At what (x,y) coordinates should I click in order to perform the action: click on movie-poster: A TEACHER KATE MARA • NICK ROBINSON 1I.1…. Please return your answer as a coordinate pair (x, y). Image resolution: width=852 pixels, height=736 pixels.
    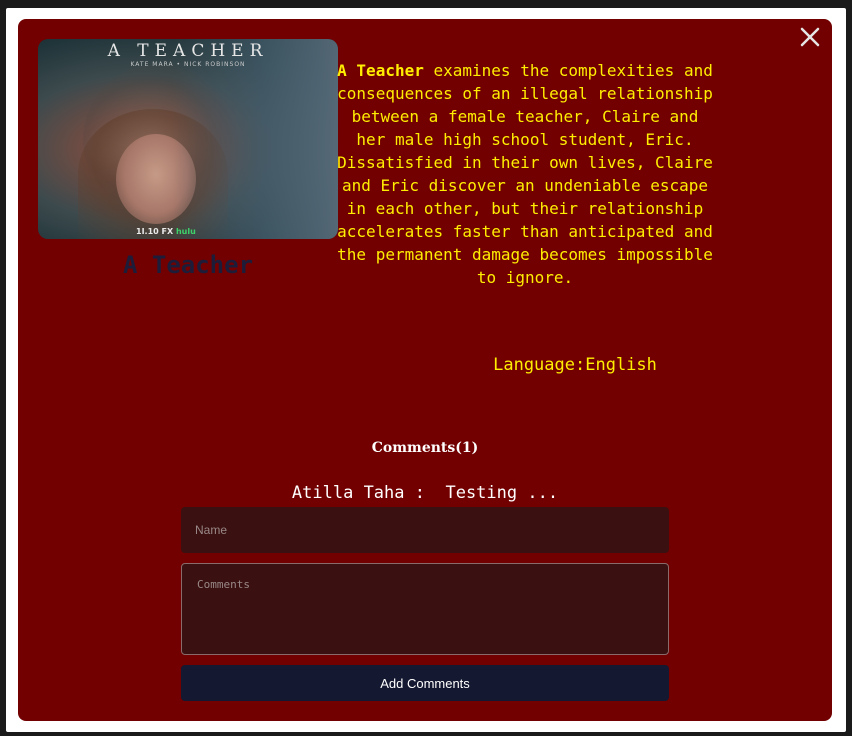
    Looking at the image, I should click on (188, 139).